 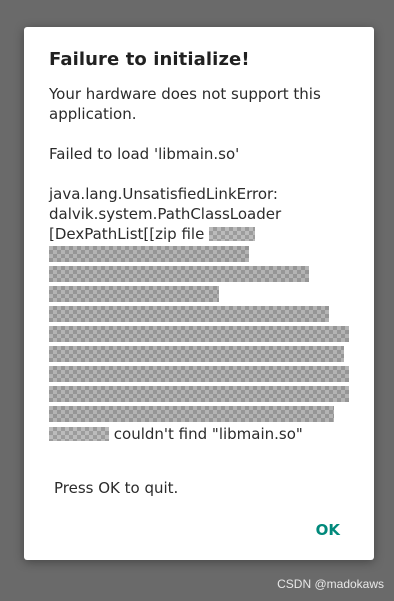 I want to click on exception-last-line-text: couldn't find "libmain.so", so click(x=208, y=434).